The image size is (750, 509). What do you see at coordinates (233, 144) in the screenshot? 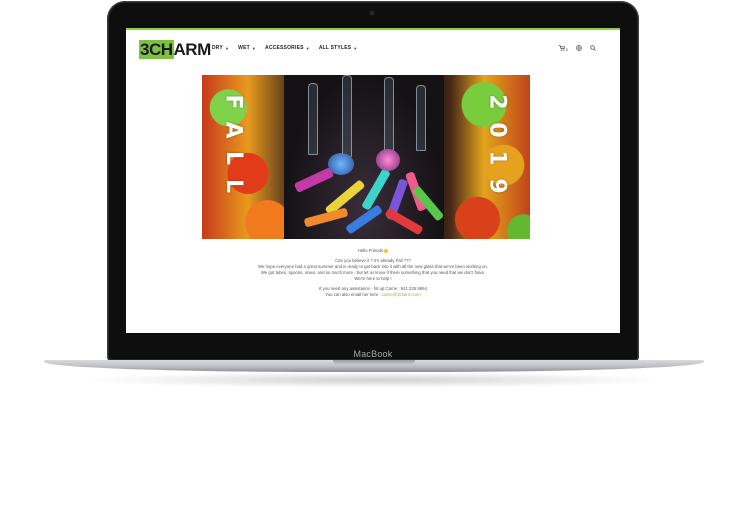
I see `banner-fall-text: F A L L` at bounding box center [233, 144].